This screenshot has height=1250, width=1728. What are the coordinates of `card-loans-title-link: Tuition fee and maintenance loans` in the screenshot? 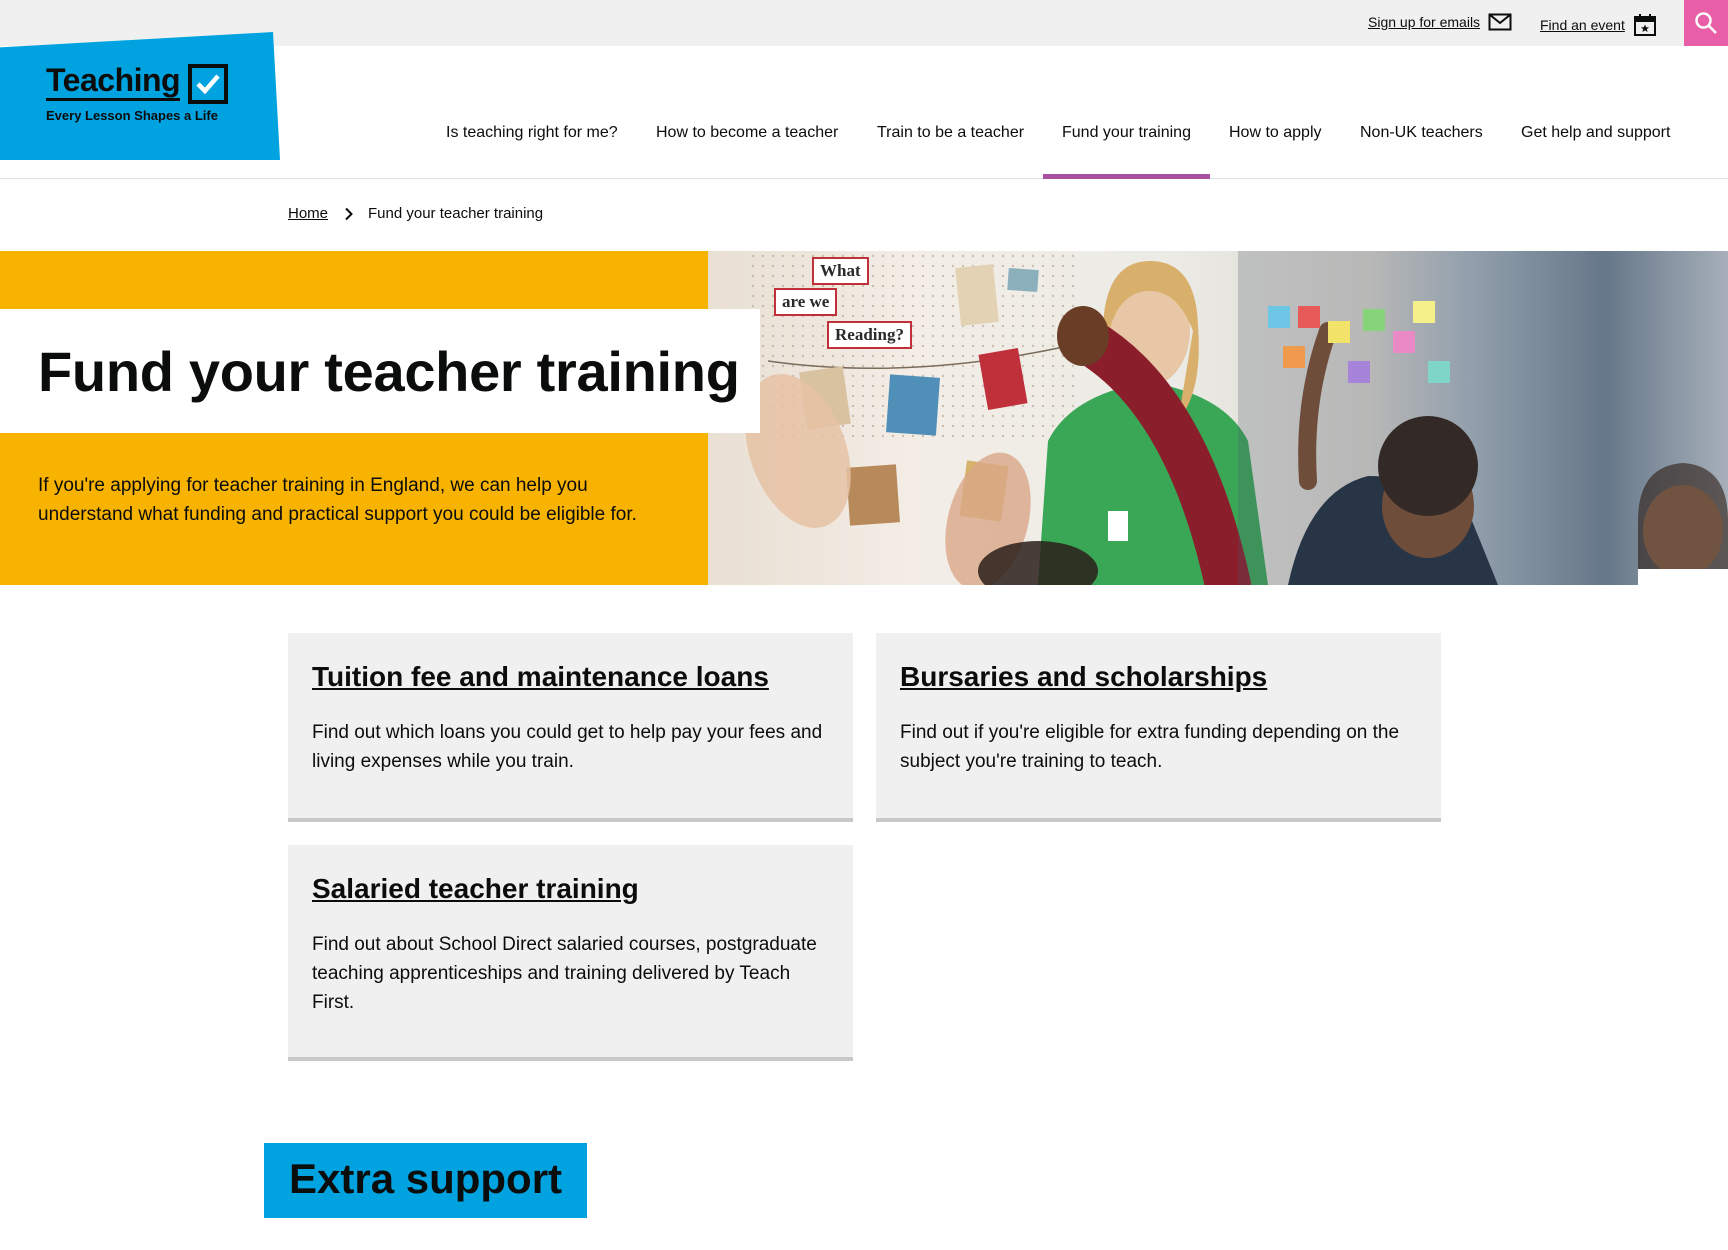 It's located at (540, 677).